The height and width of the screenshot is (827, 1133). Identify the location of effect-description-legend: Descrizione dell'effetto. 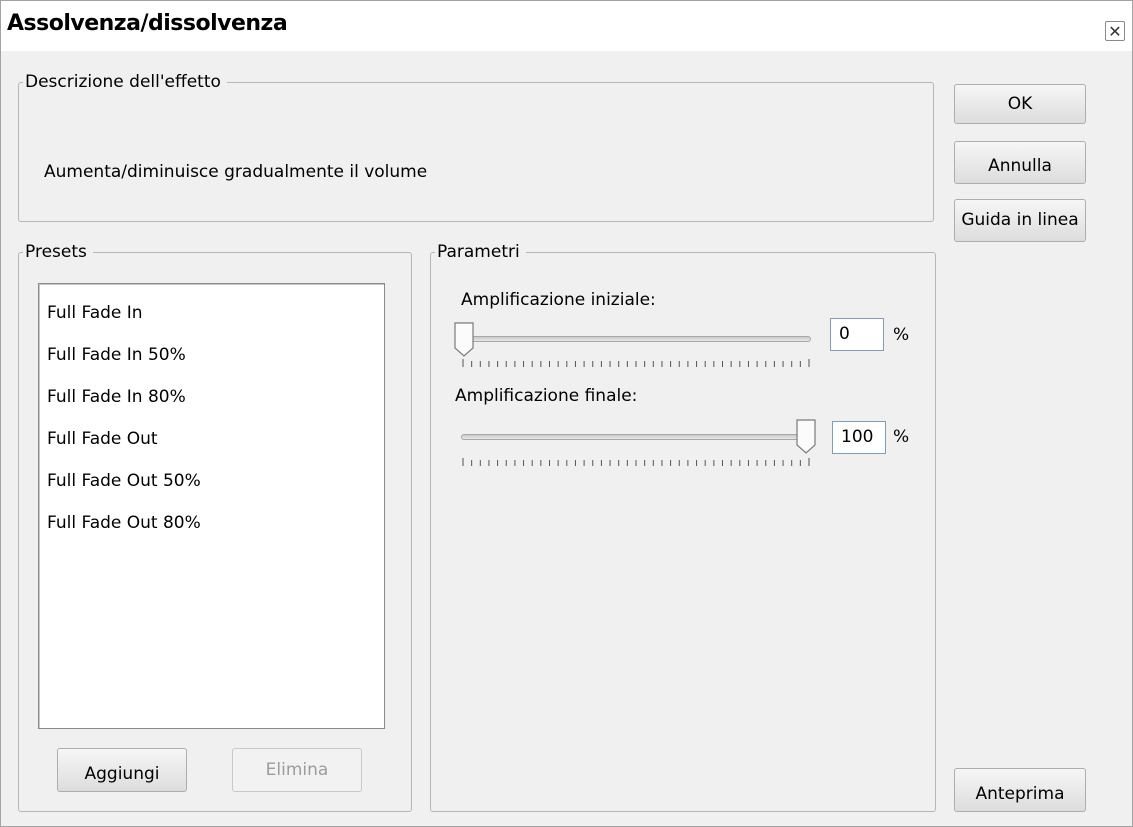
(123, 82).